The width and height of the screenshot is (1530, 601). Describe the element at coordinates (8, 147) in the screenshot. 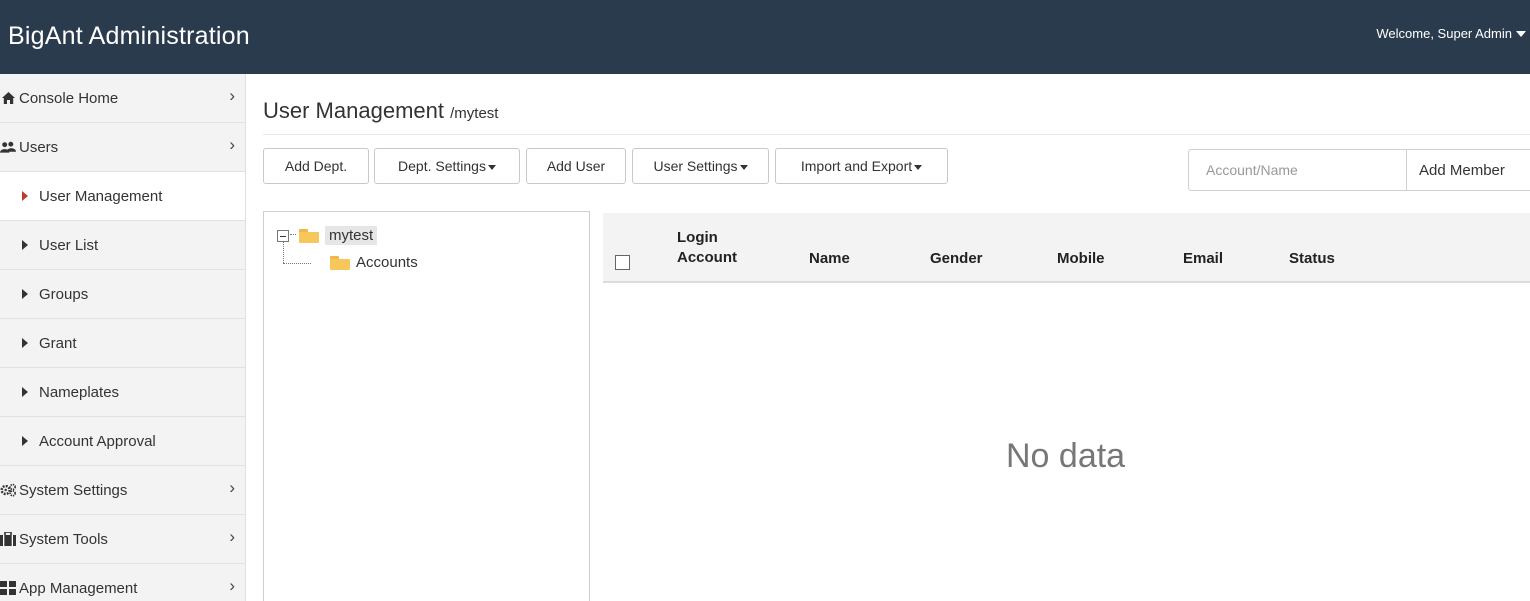

I see `users-icon` at that location.